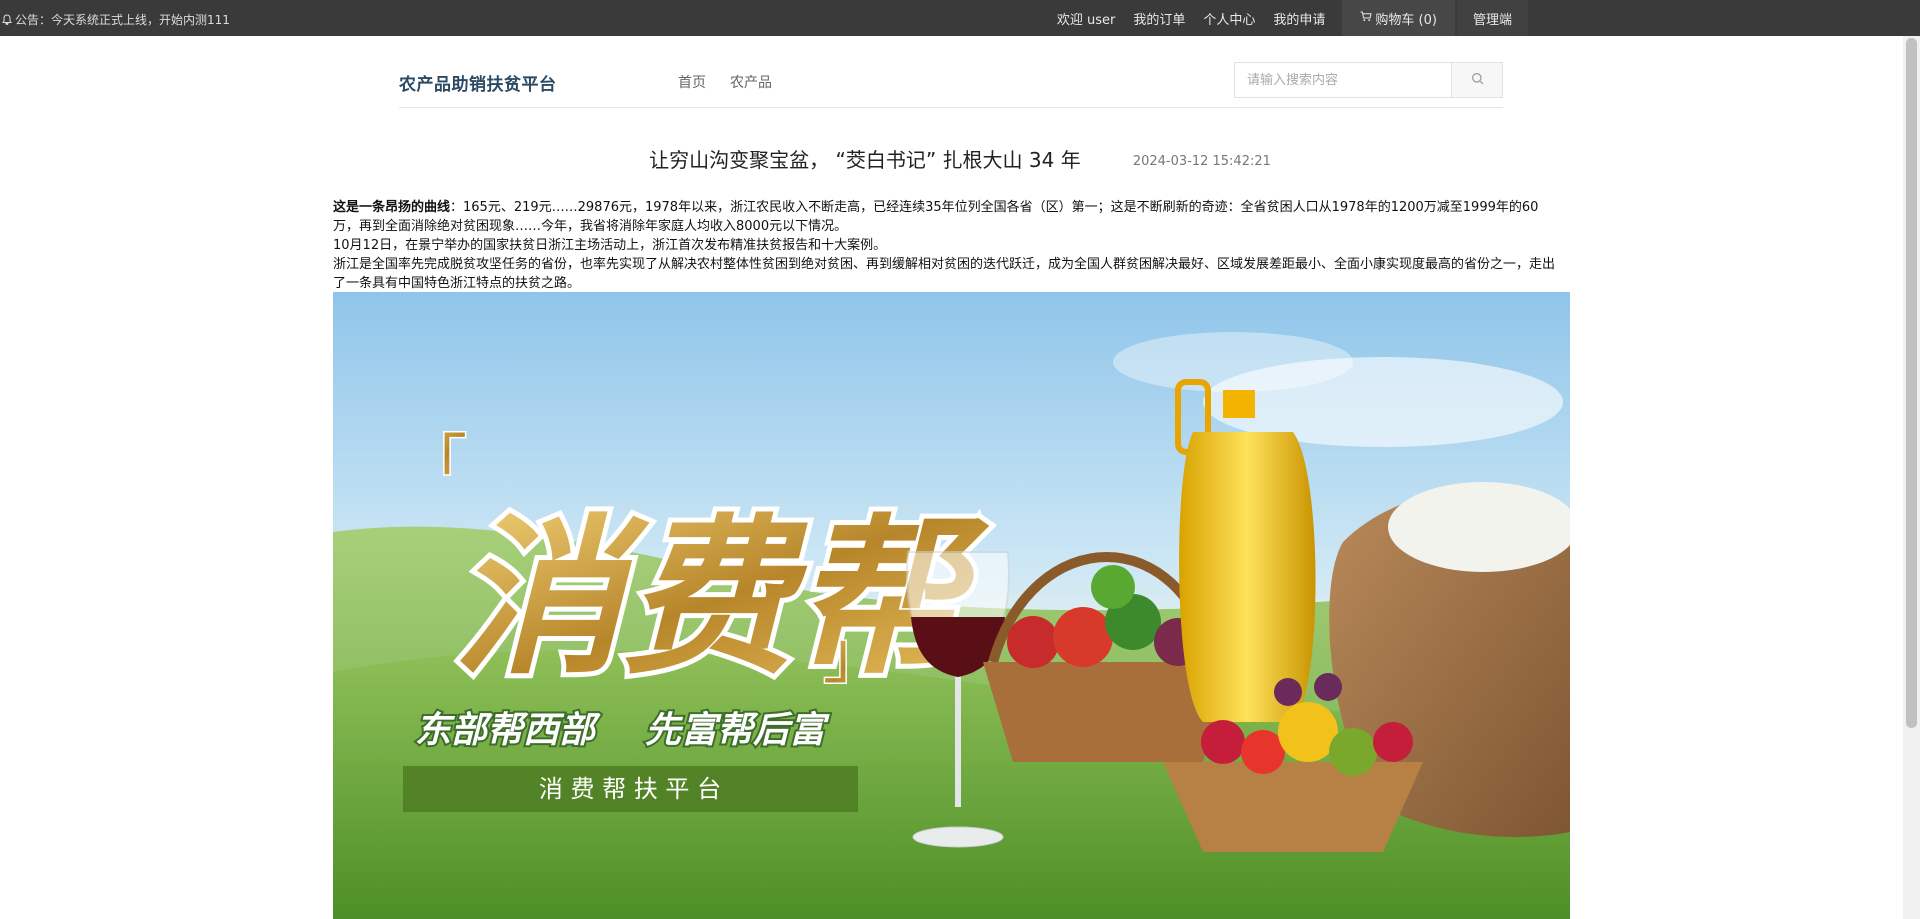 This screenshot has width=1920, height=919. Describe the element at coordinates (392, 207) in the screenshot. I see `article-lead-bold: 这是一条昂扬的曲线` at that location.